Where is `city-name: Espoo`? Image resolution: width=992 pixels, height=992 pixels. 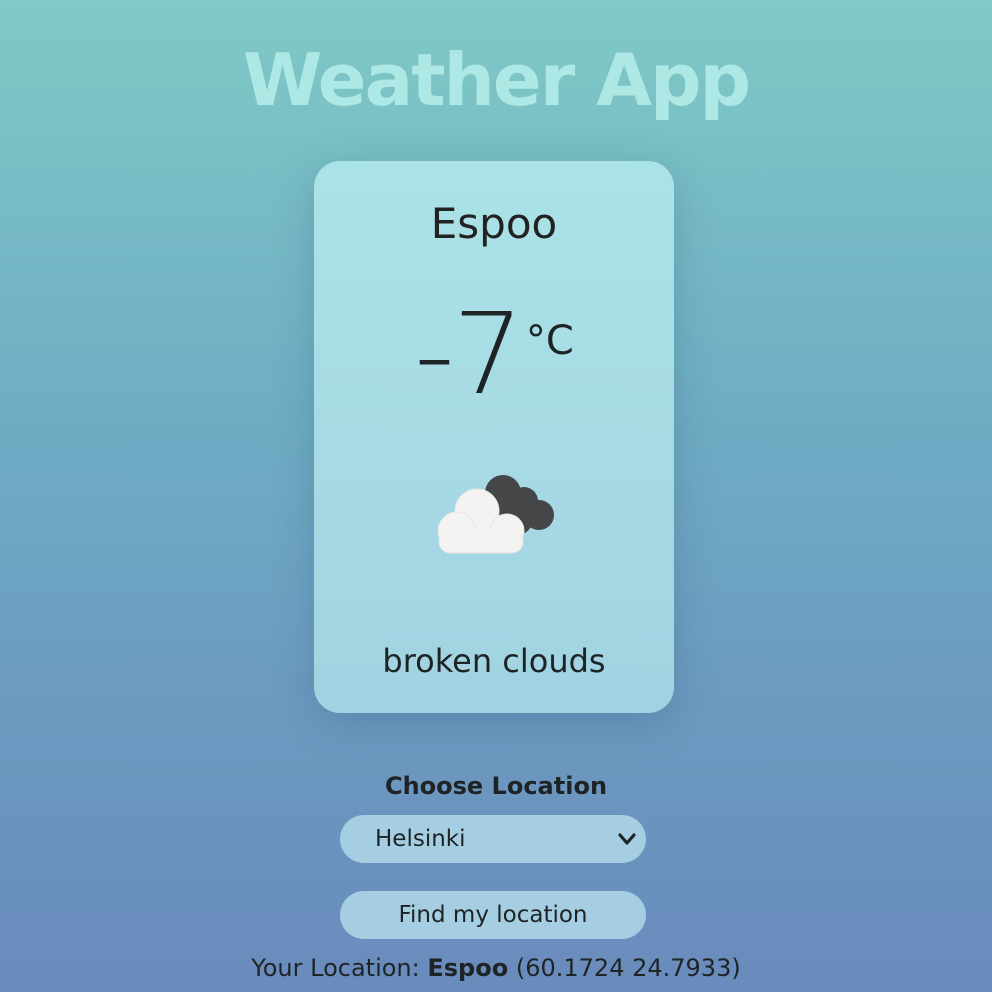
city-name: Espoo is located at coordinates (494, 223).